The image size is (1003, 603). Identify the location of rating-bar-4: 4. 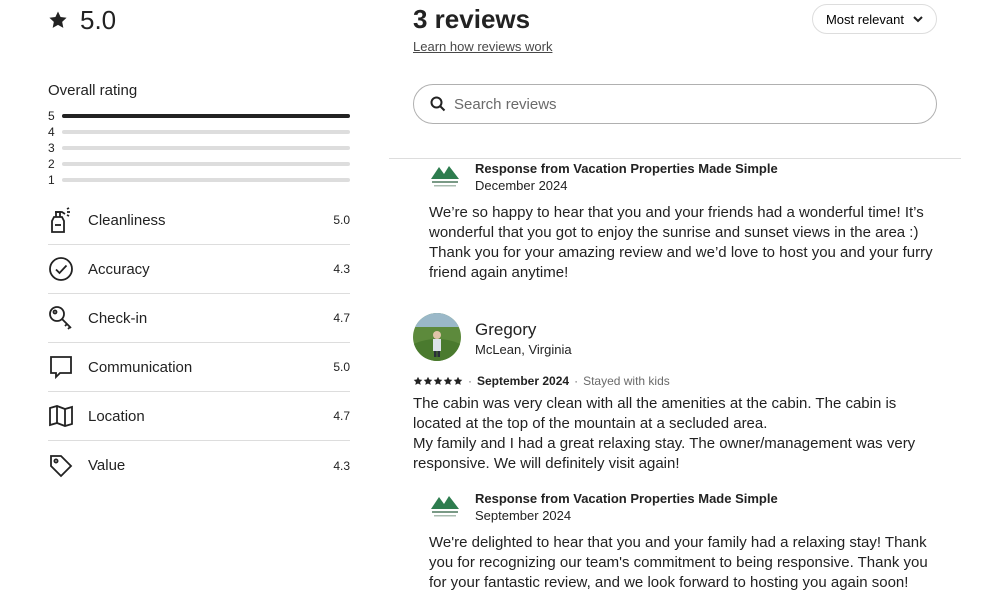
(199, 132).